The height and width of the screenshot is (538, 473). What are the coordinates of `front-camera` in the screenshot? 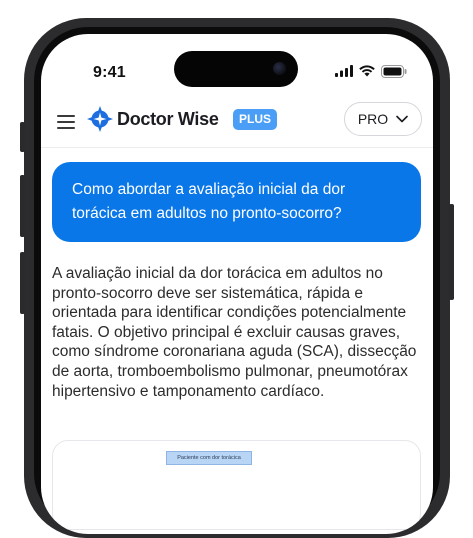 It's located at (279, 68).